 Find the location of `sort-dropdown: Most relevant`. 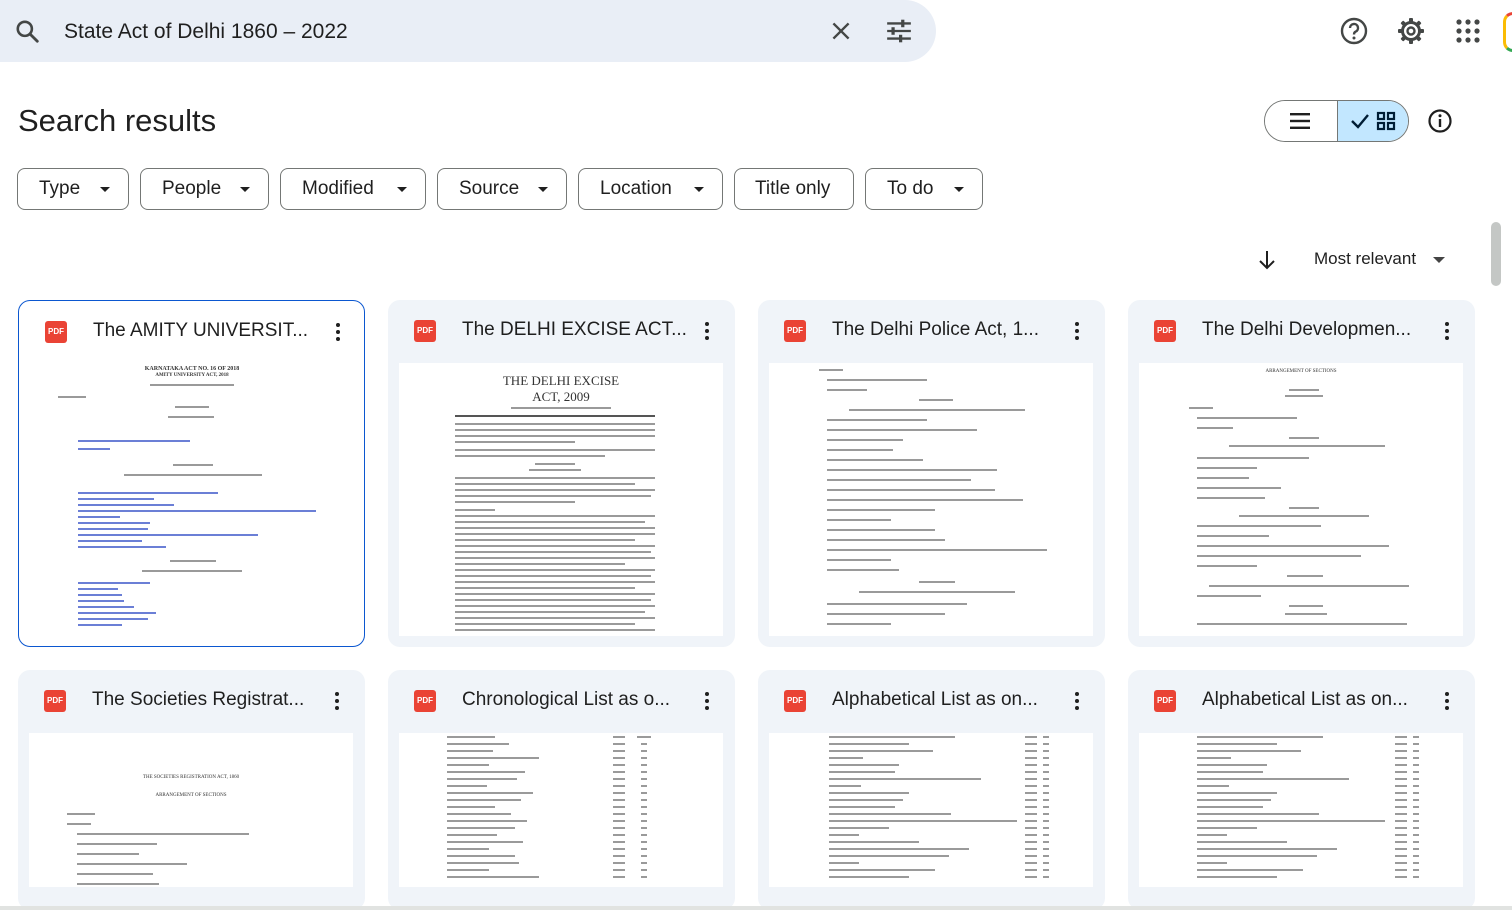

sort-dropdown: Most relevant is located at coordinates (1365, 259).